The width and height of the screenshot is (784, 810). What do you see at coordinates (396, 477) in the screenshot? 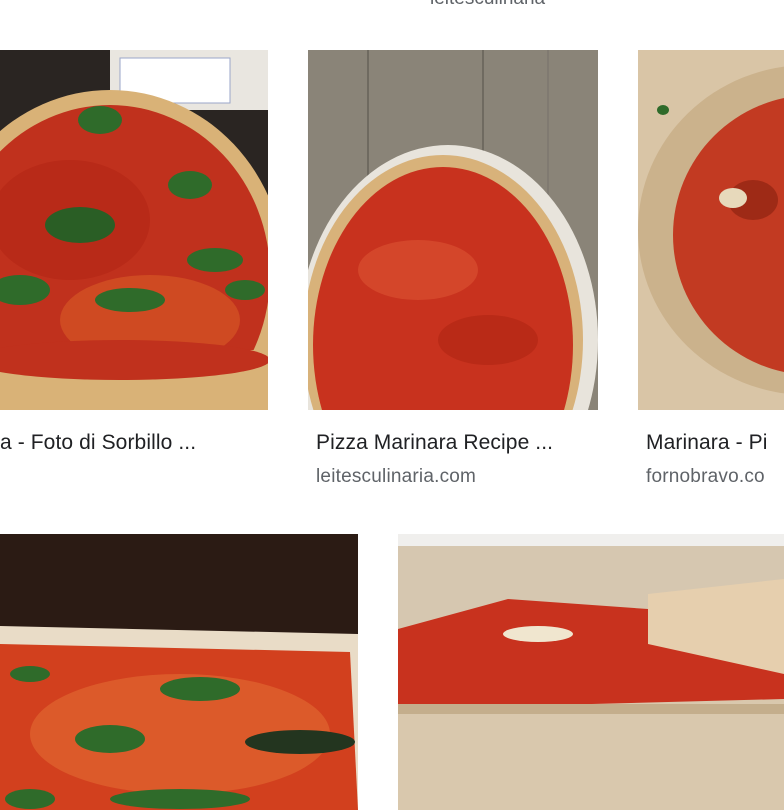
I see `result-source-2: leitesculinaria.com` at bounding box center [396, 477].